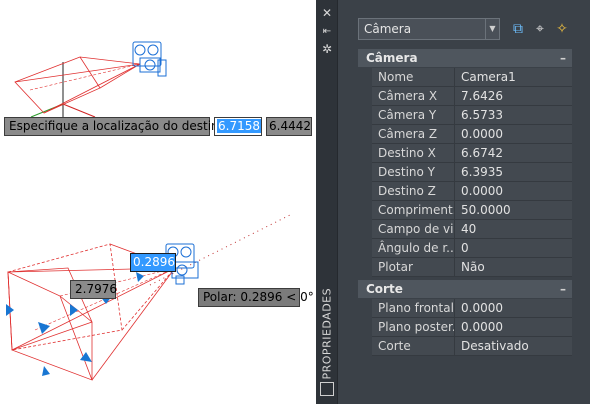  I want to click on prop-name: Destino Y, so click(413, 172).